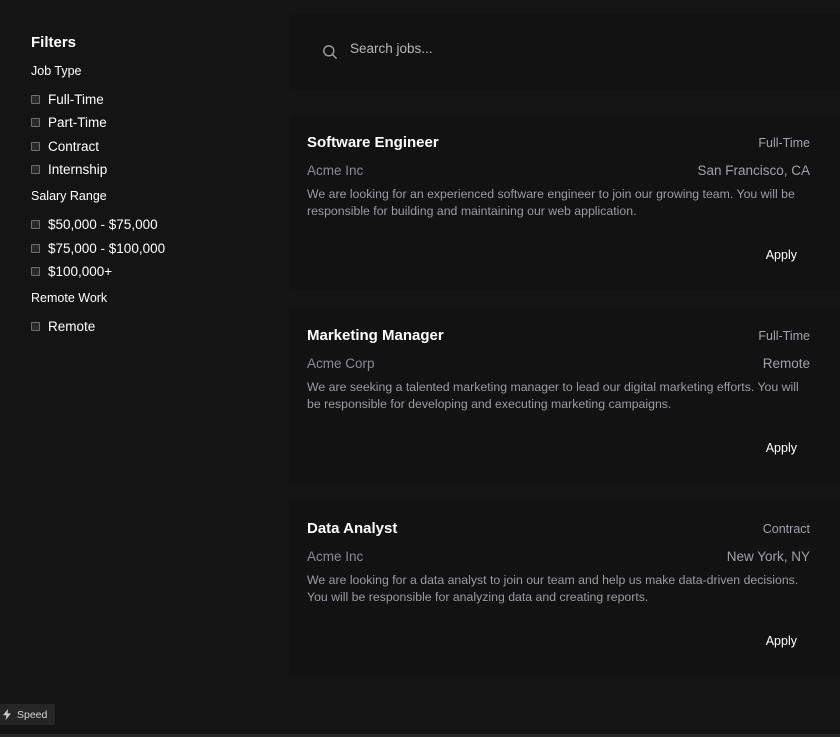 This screenshot has height=737, width=840. I want to click on lightning-icon, so click(7, 714).